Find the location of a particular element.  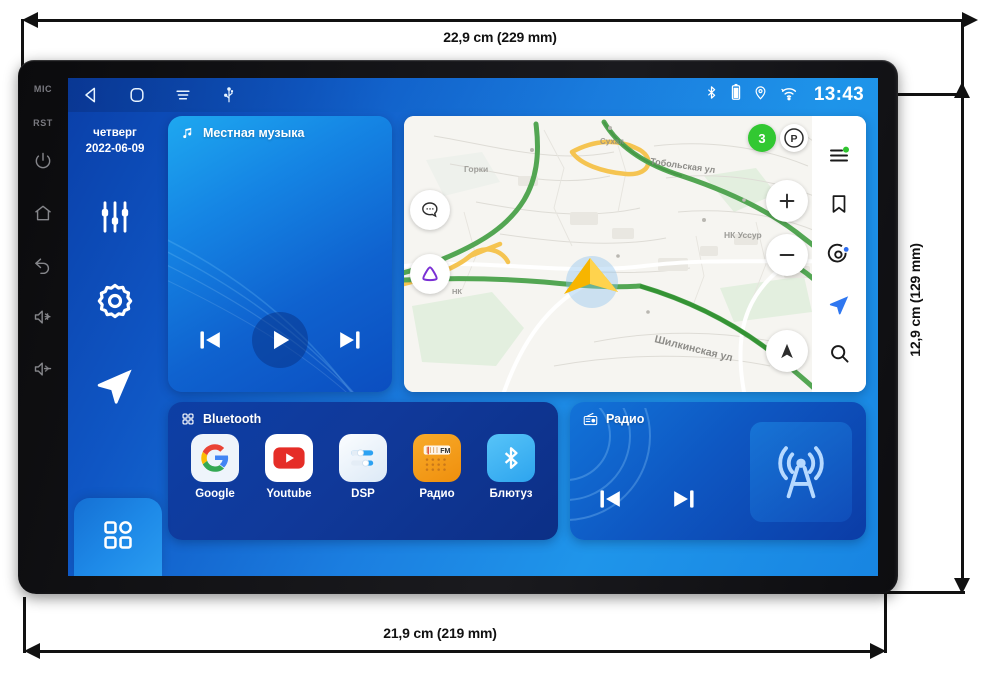

home-icon is located at coordinates (43, 213).